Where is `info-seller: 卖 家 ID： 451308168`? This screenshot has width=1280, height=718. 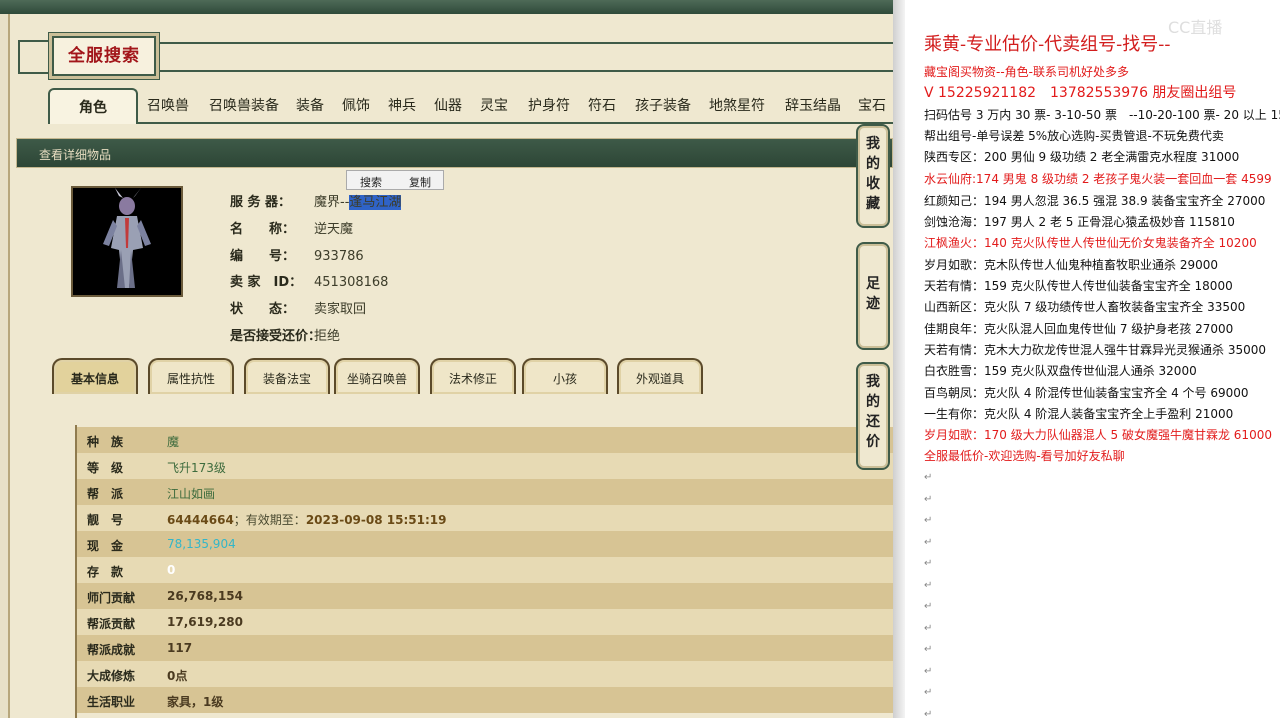 info-seller: 卖 家 ID： 451308168 is located at coordinates (309, 282).